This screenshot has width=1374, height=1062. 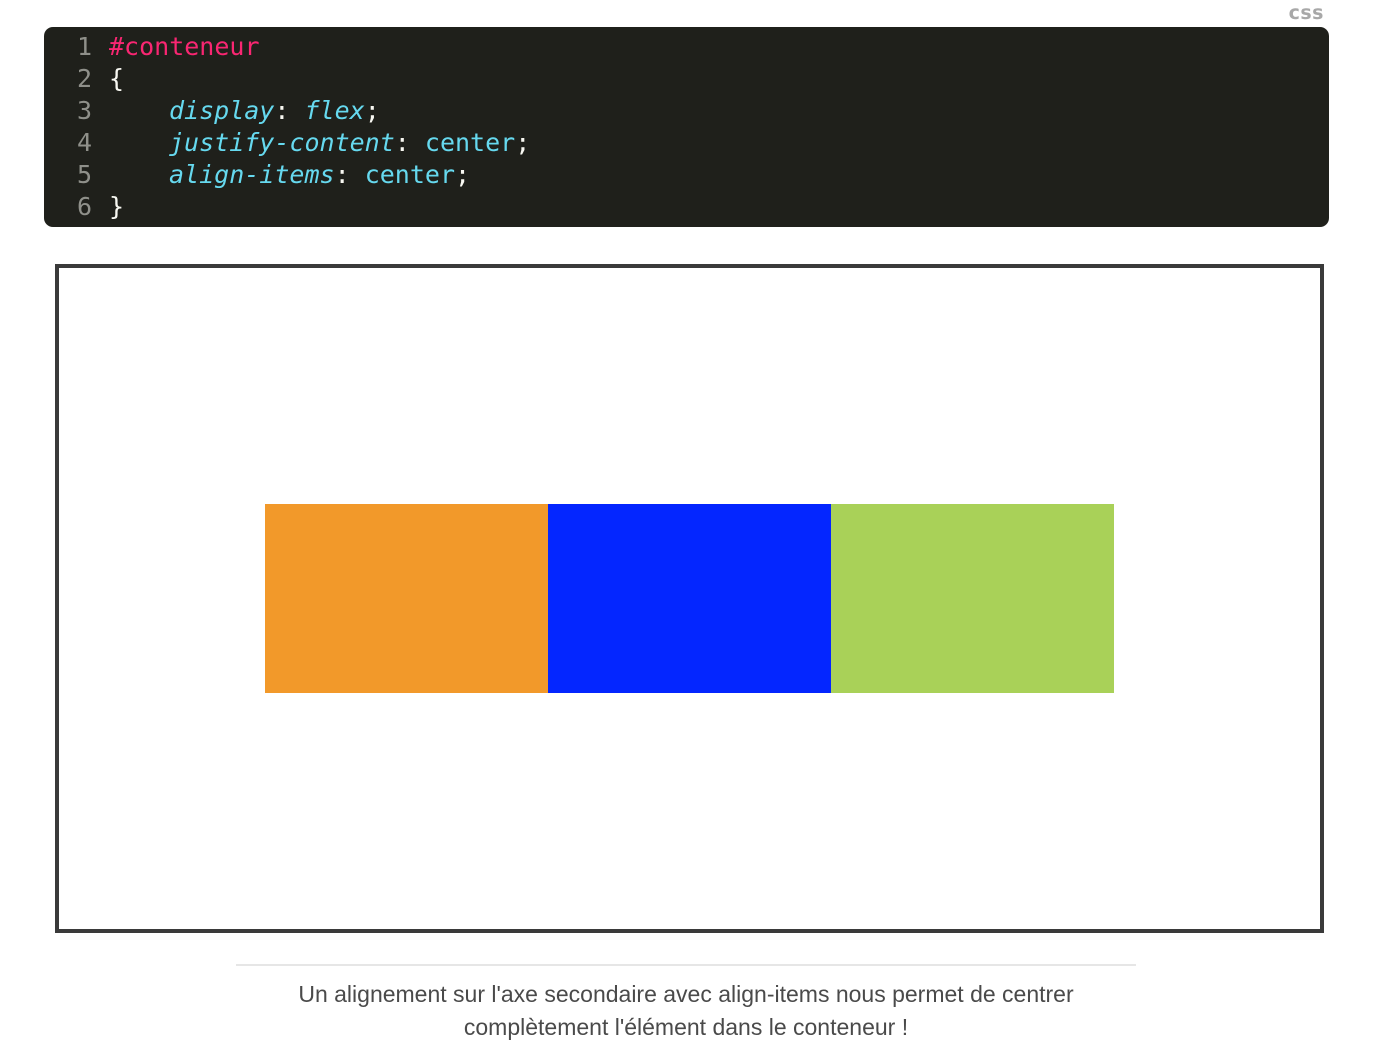 I want to click on code-line-6: 6}, so click(x=686, y=207).